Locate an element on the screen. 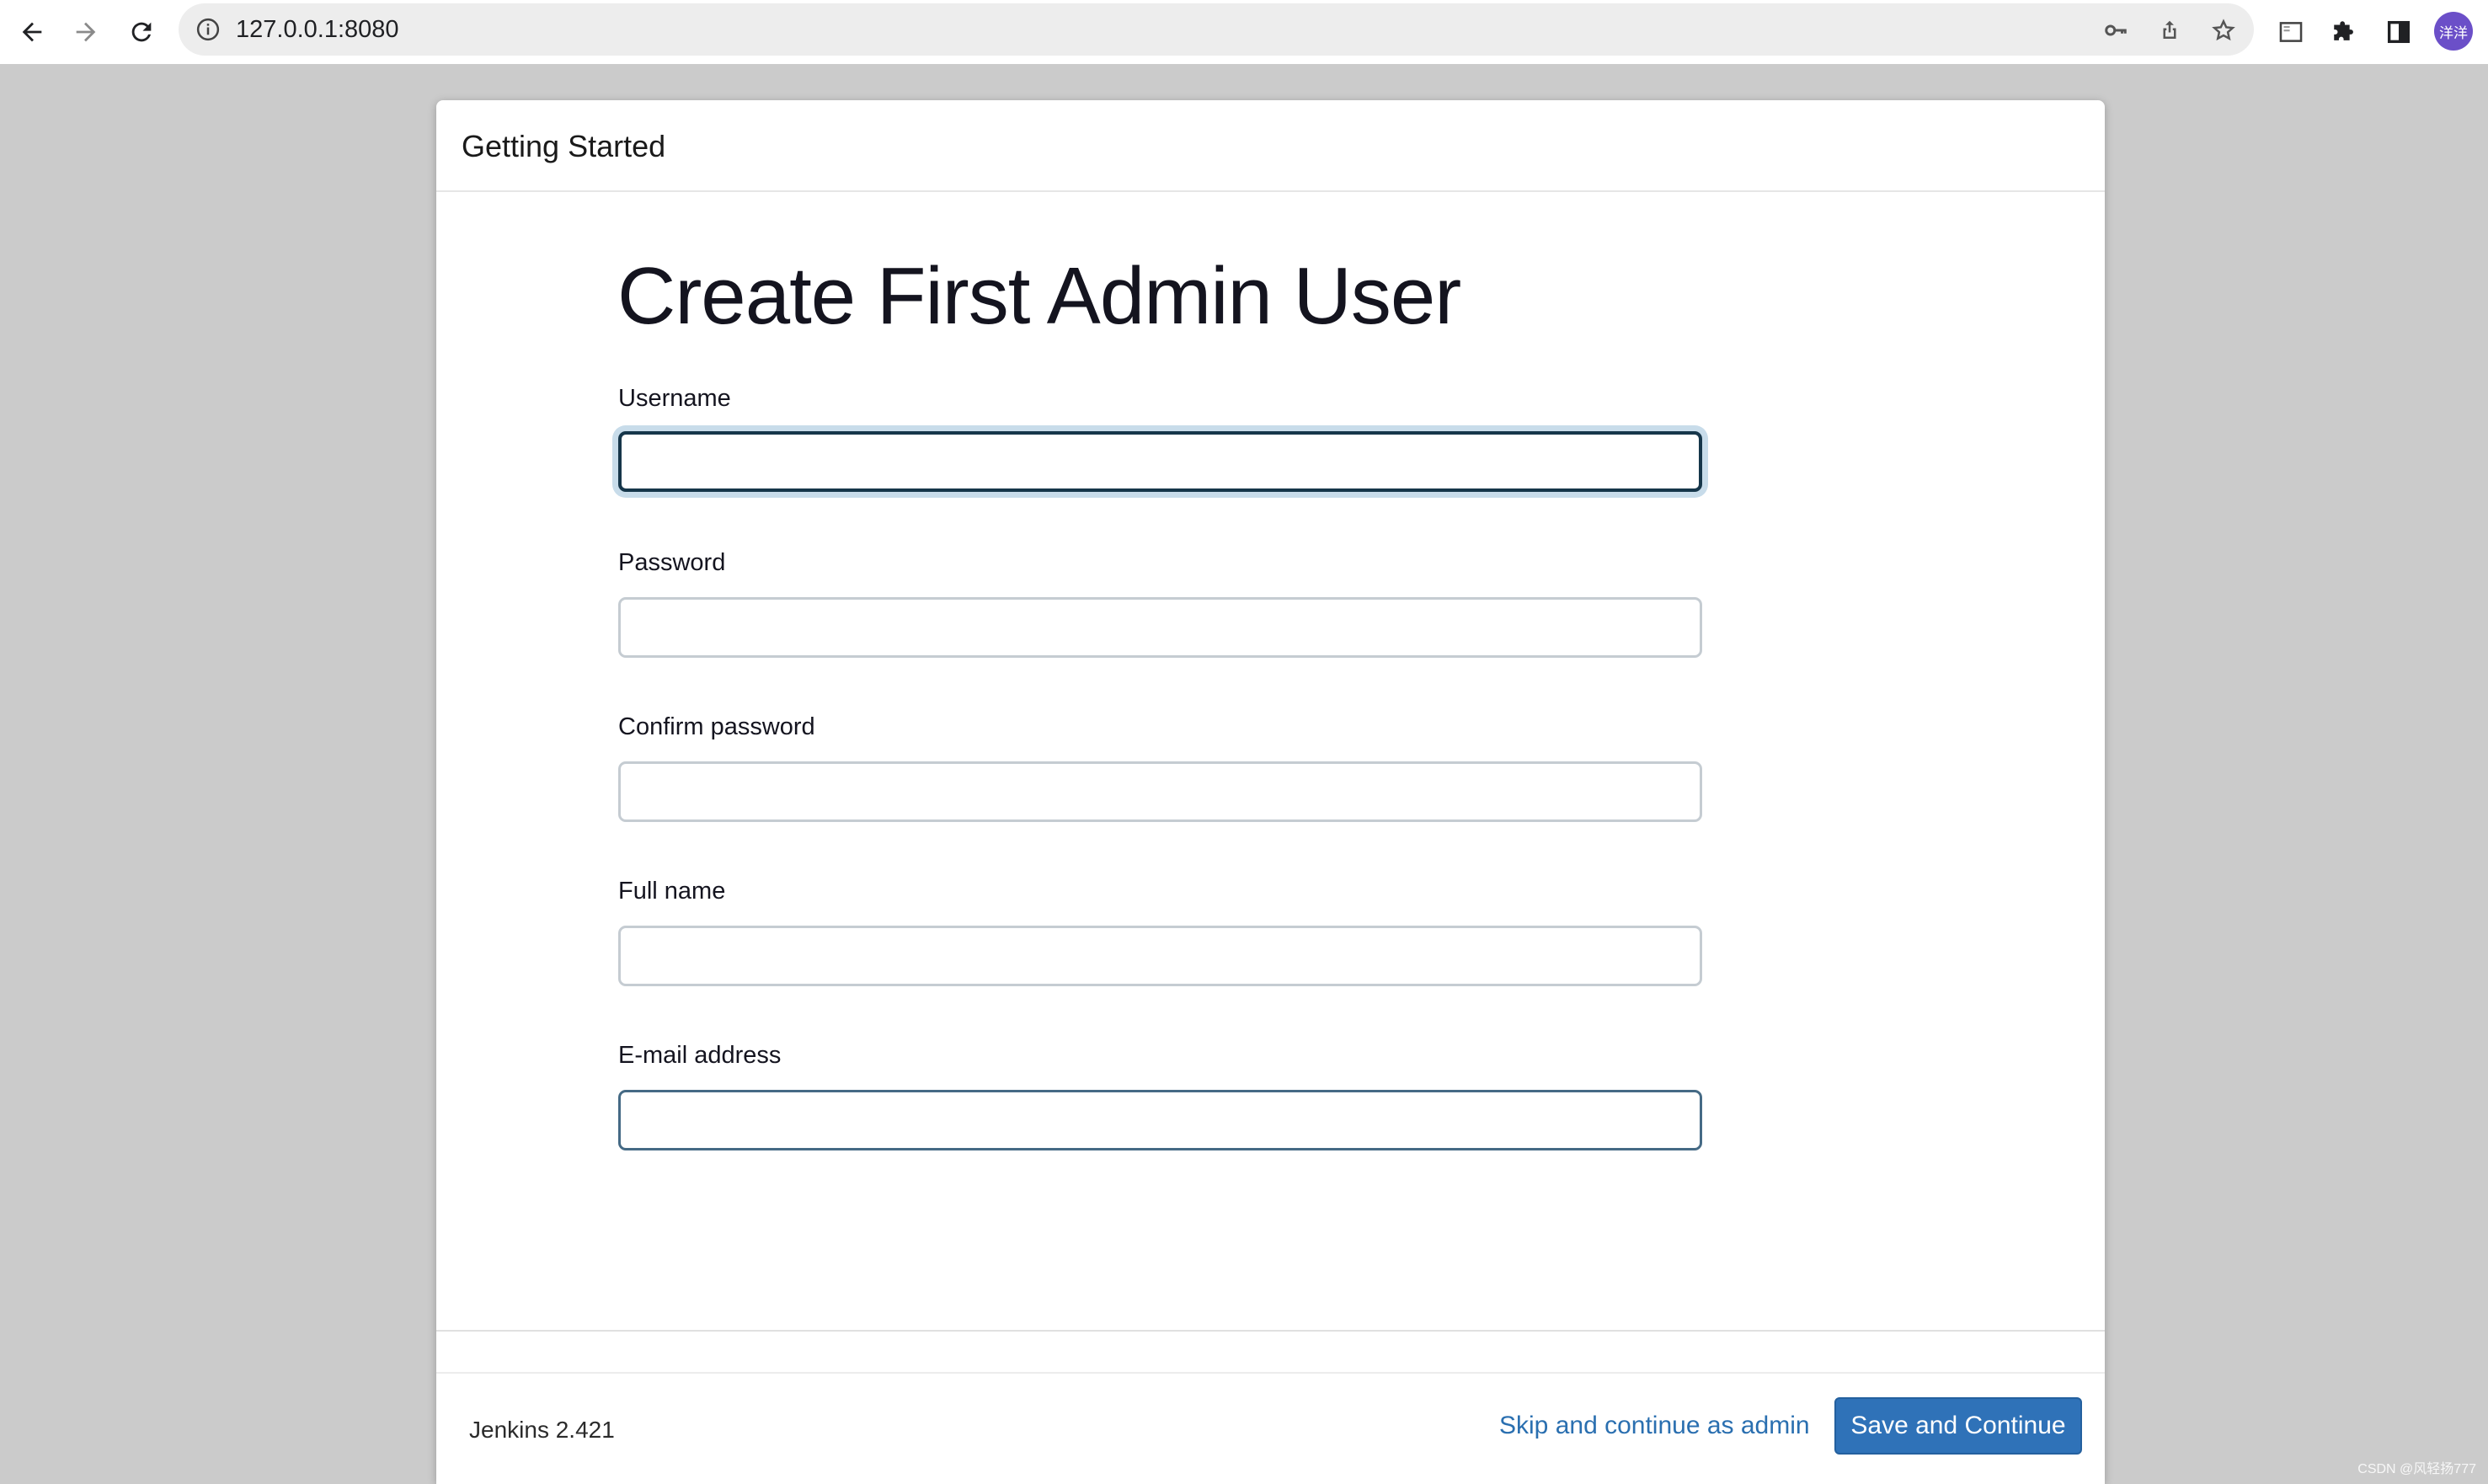  address-bar: 127.0.0.1:8080 is located at coordinates (1216, 30).